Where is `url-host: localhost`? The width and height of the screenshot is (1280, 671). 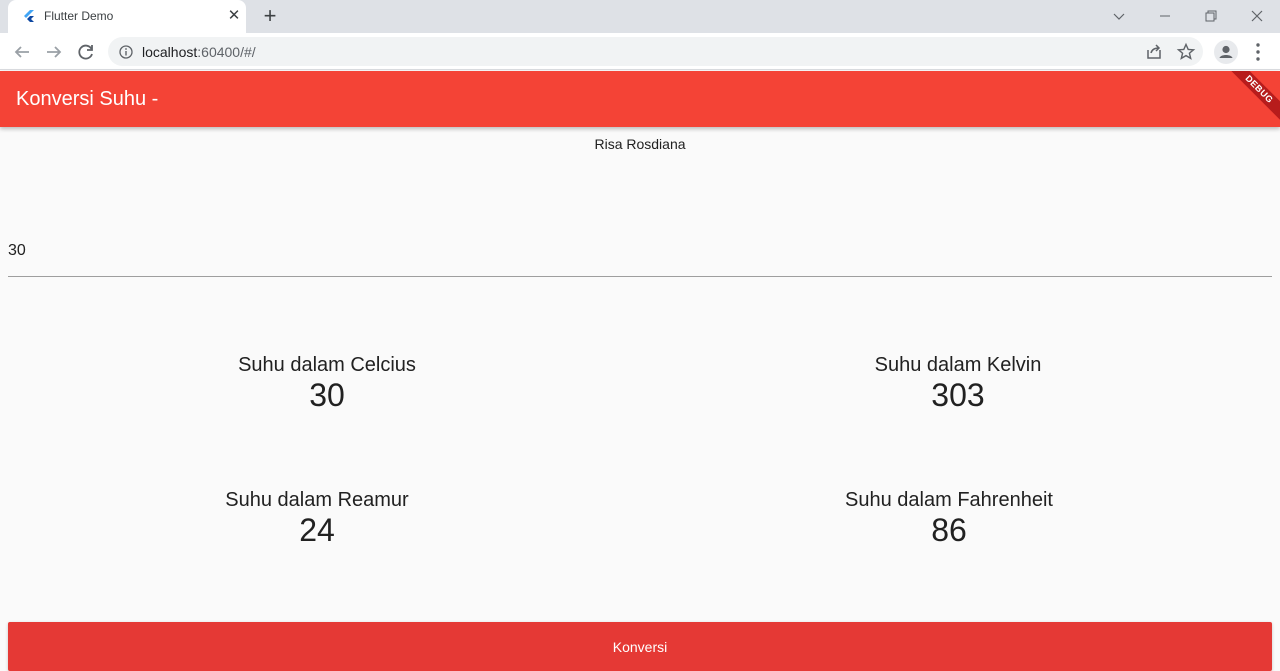 url-host: localhost is located at coordinates (170, 52).